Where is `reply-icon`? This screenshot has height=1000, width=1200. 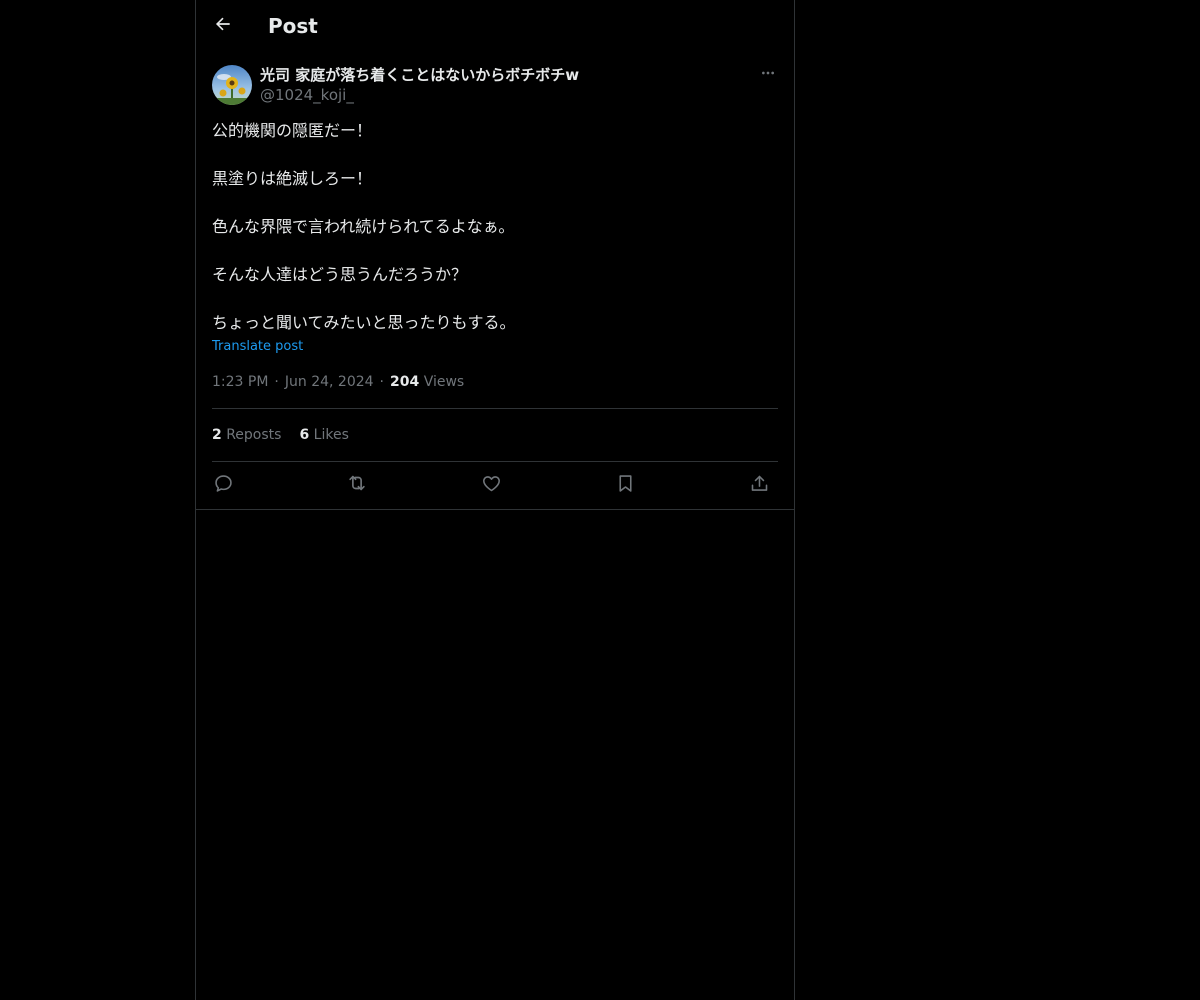 reply-icon is located at coordinates (223, 485).